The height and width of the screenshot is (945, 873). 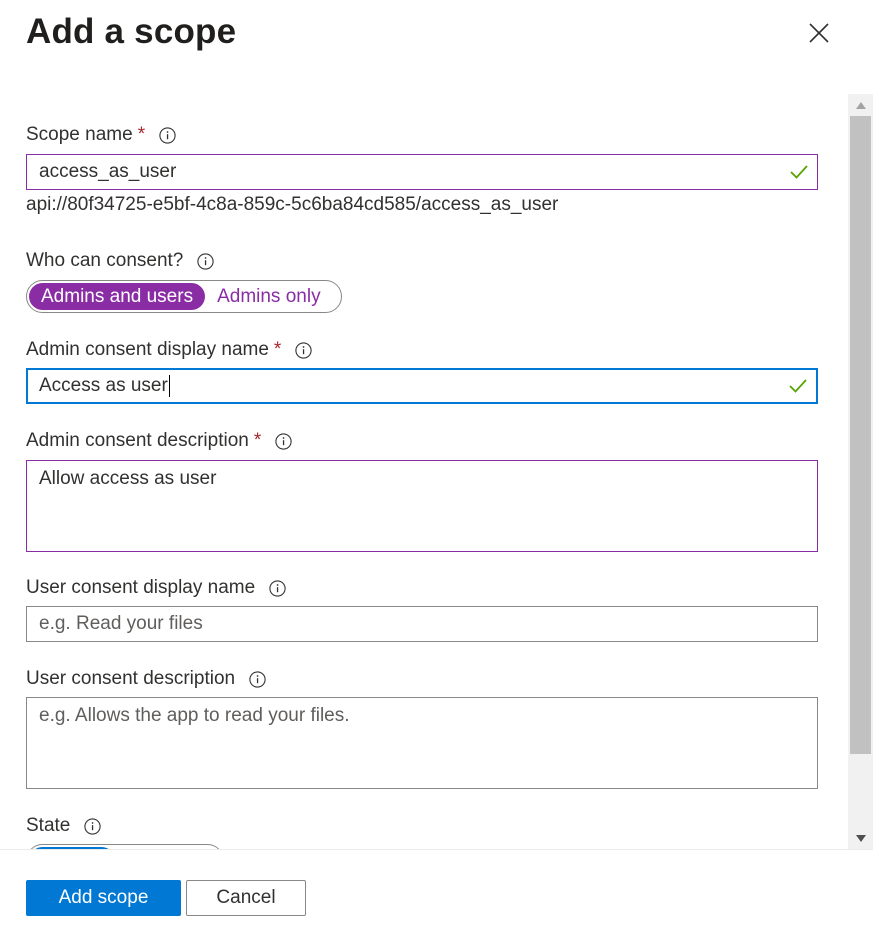 What do you see at coordinates (169, 386) in the screenshot?
I see `text-caret` at bounding box center [169, 386].